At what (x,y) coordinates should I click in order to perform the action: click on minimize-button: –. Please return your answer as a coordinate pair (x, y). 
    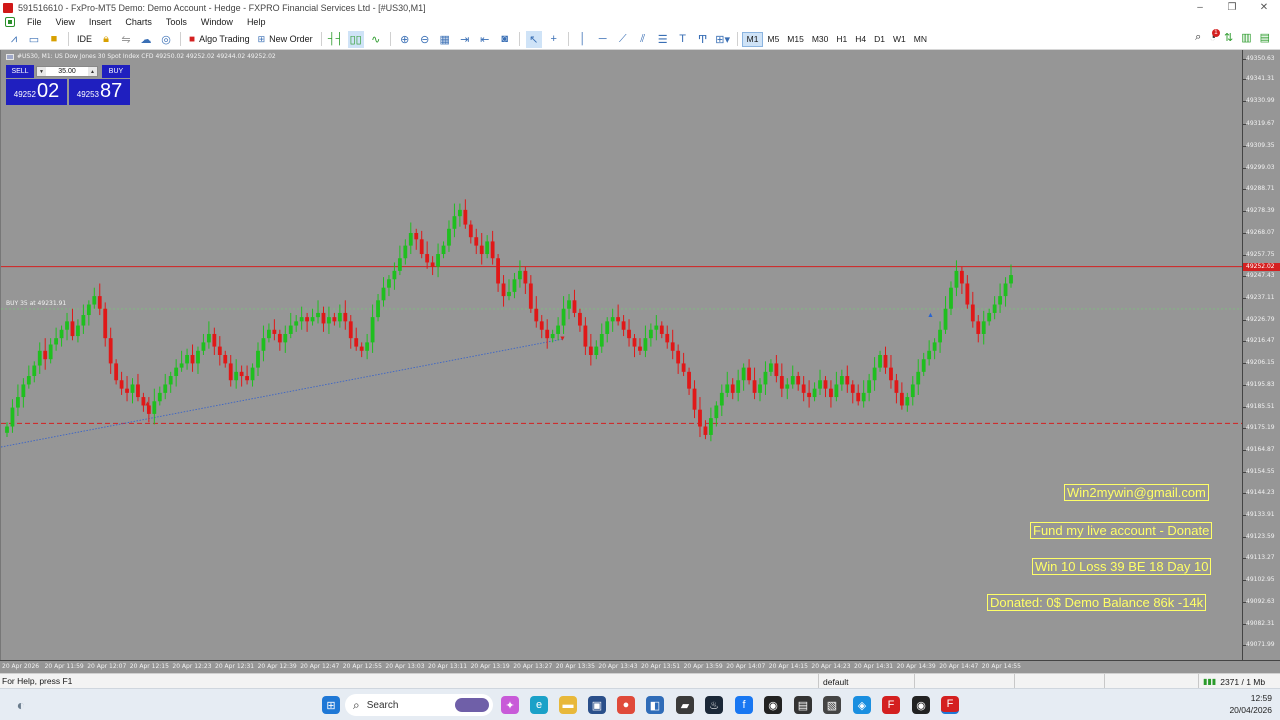
    Looking at the image, I should click on (1200, 7).